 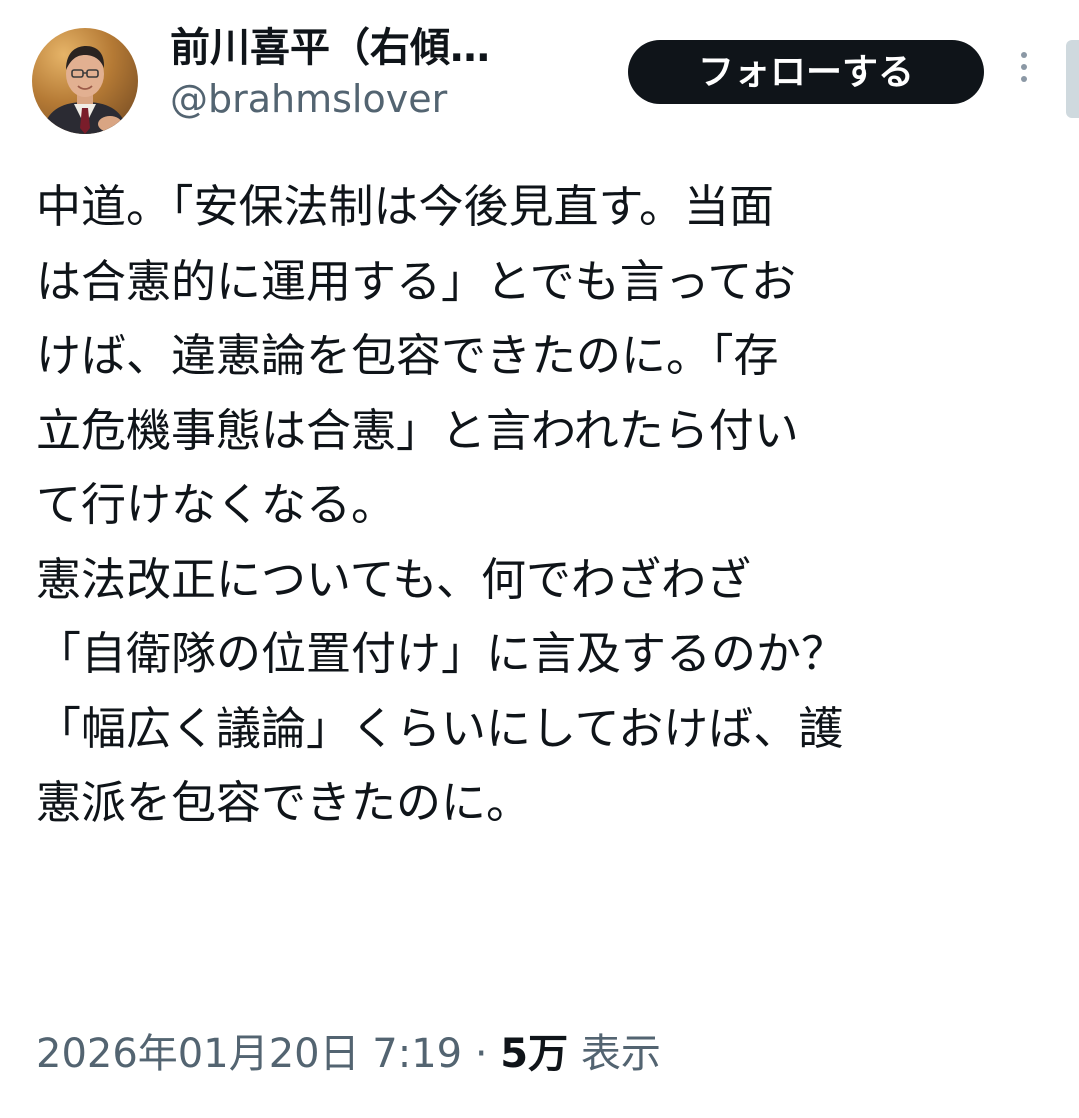 What do you see at coordinates (620, 1054) in the screenshot?
I see `views-label: 表示` at bounding box center [620, 1054].